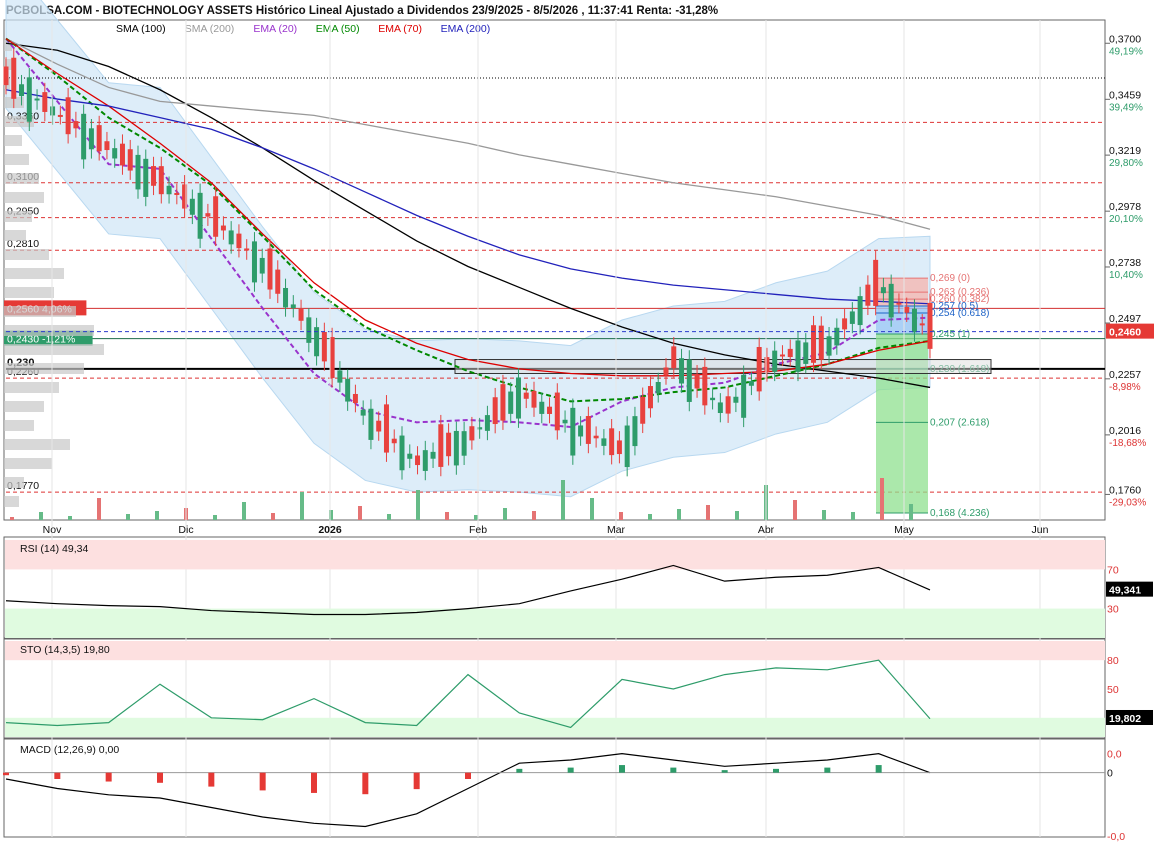 The width and height of the screenshot is (1159, 842). I want to click on date-tick-label: Abr, so click(766, 530).